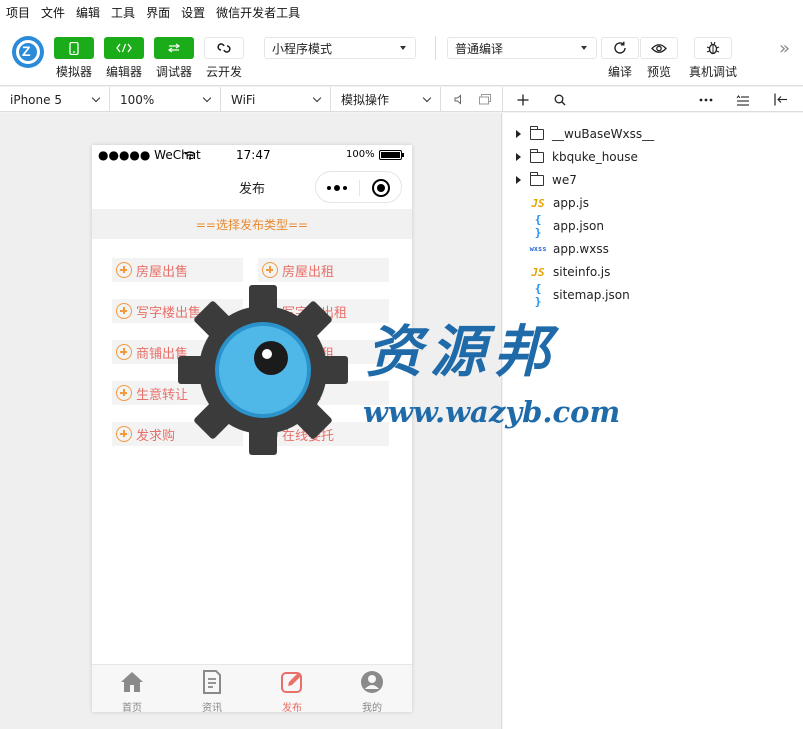 This screenshot has width=803, height=729. Describe the element at coordinates (165, 99) in the screenshot. I see `zoom-select: 100%` at that location.